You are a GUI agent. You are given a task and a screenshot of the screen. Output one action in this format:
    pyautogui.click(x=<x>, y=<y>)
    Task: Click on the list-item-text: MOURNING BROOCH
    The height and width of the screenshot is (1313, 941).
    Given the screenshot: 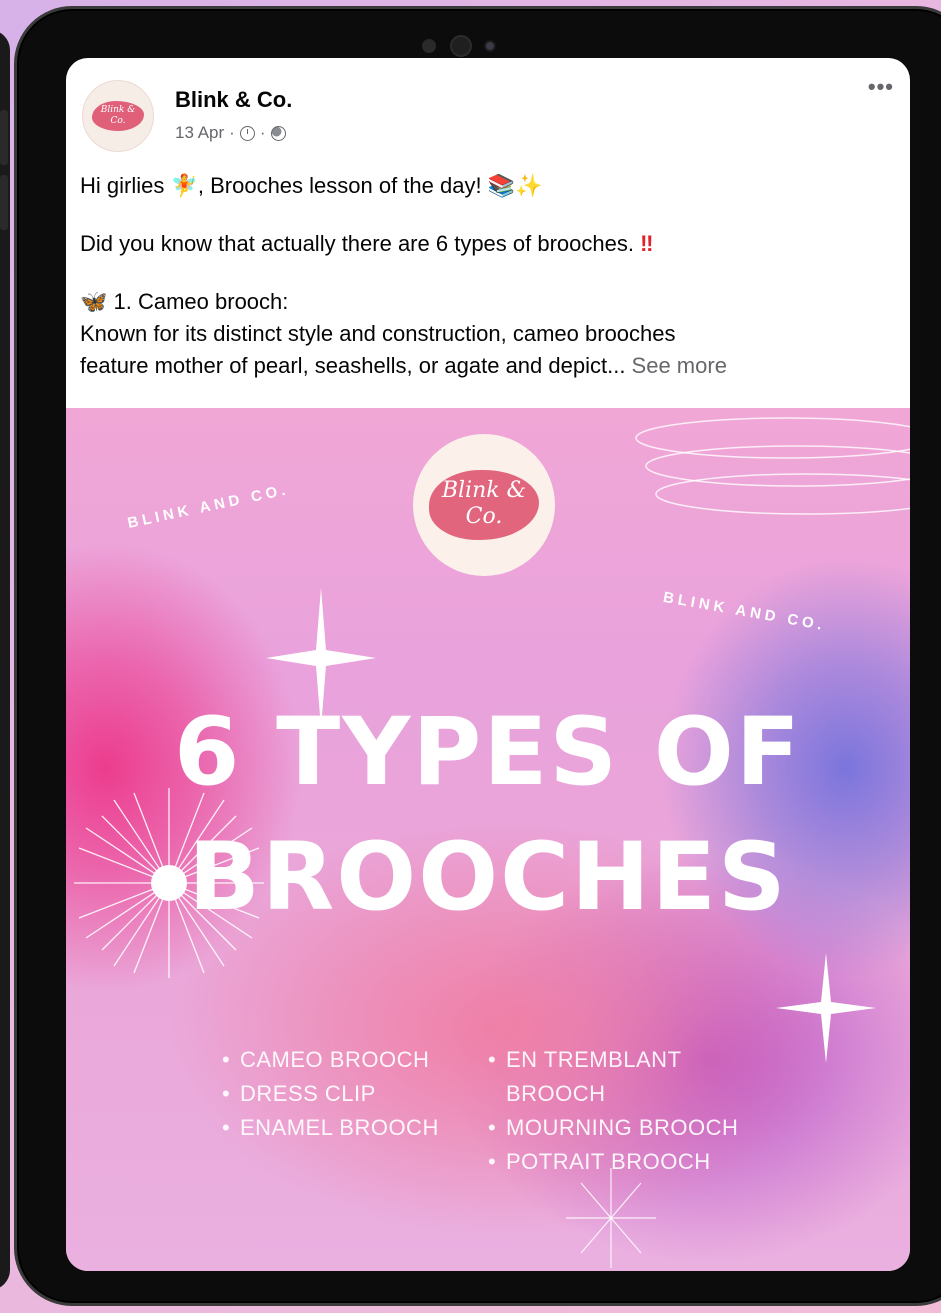 What is the action you would take?
    pyautogui.click(x=622, y=1127)
    